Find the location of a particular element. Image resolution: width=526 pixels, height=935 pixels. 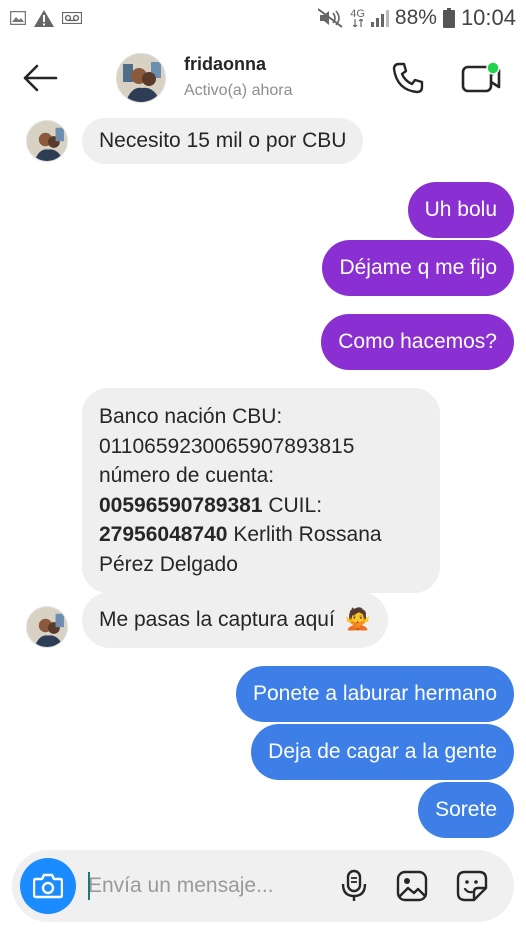

message-text: Me pasas la captura aquí is located at coordinates (217, 619).